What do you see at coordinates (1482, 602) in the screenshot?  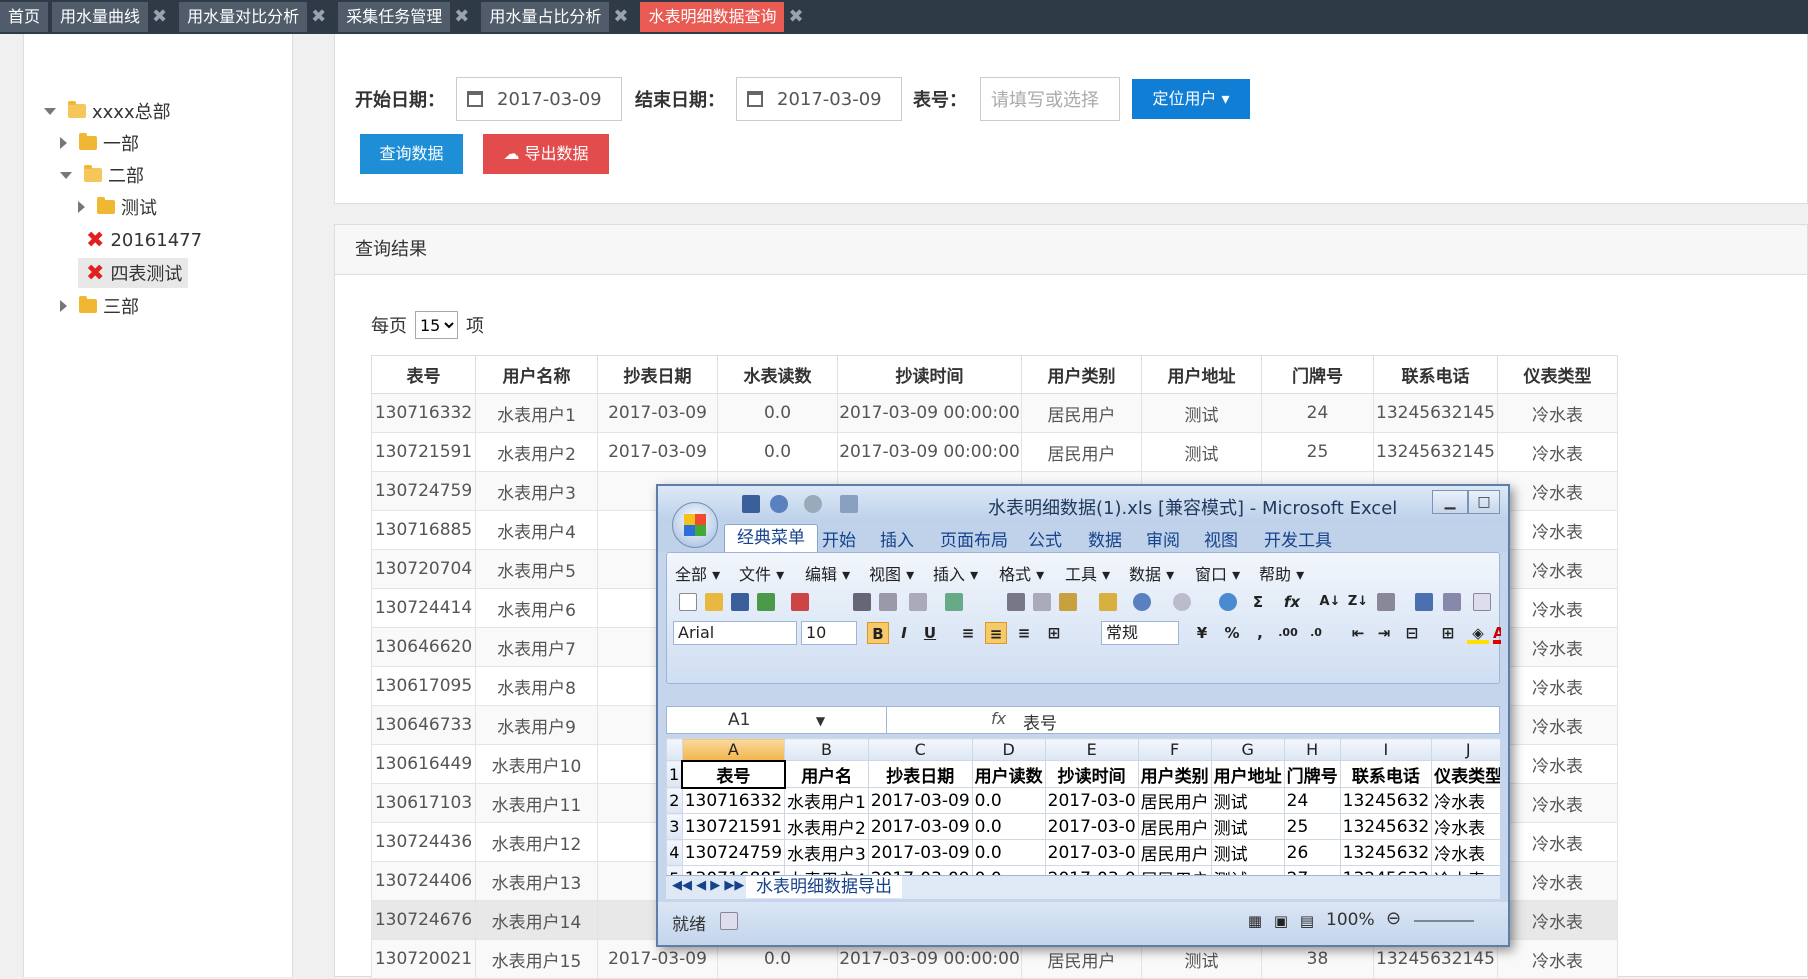 I see `grid-icon` at bounding box center [1482, 602].